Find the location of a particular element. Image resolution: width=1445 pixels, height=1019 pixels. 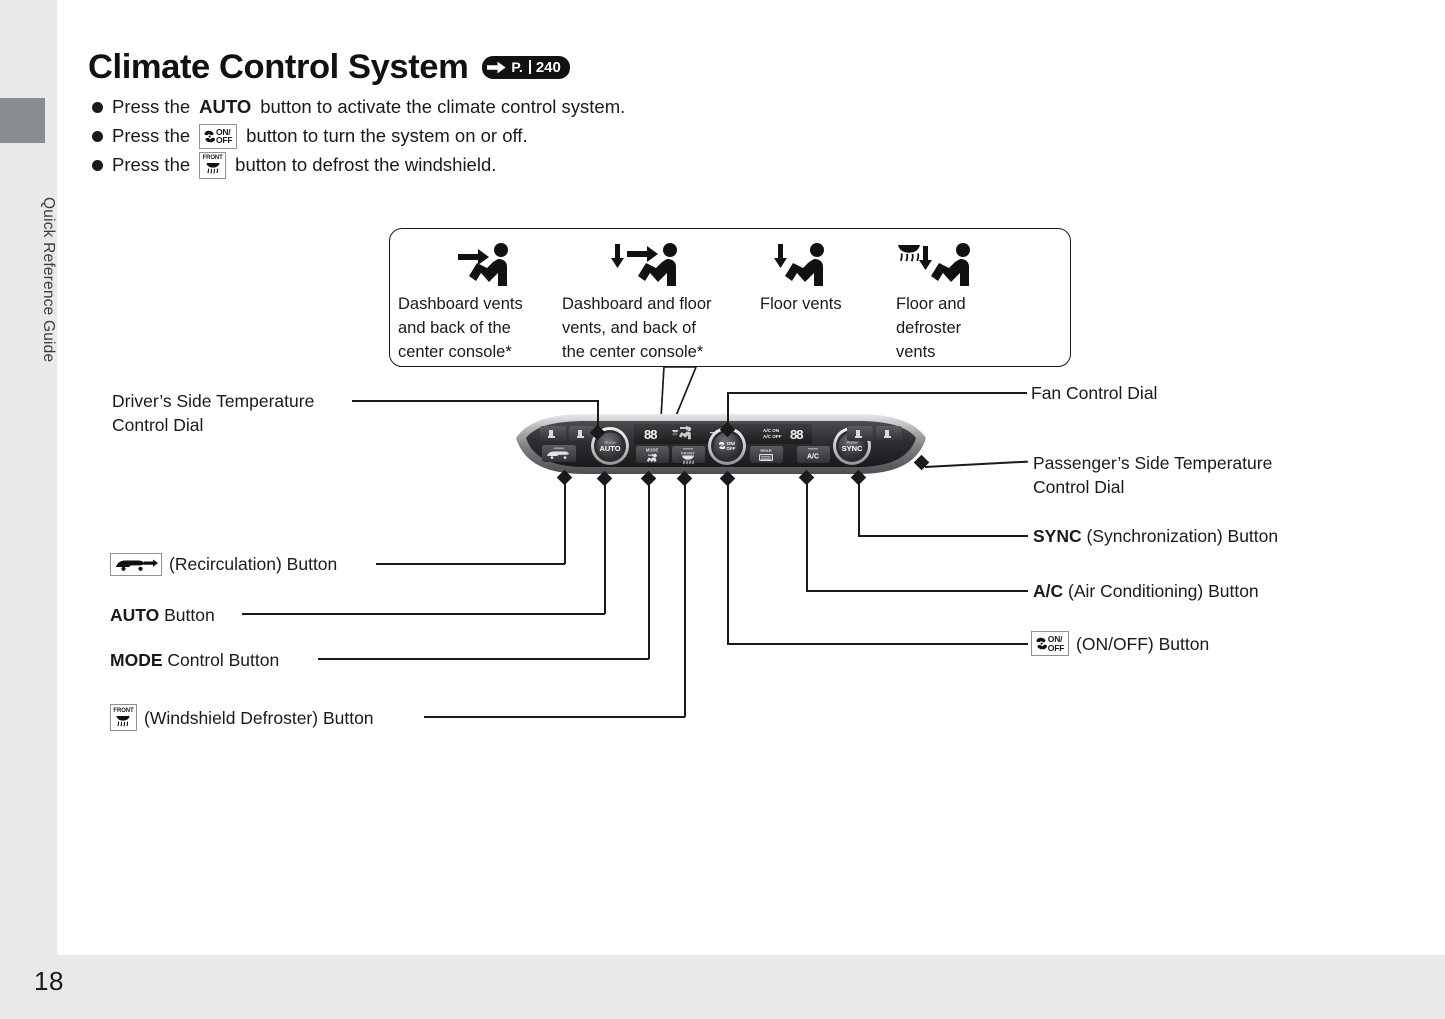

sync-dial-label: SYNC is located at coordinates (852, 448).